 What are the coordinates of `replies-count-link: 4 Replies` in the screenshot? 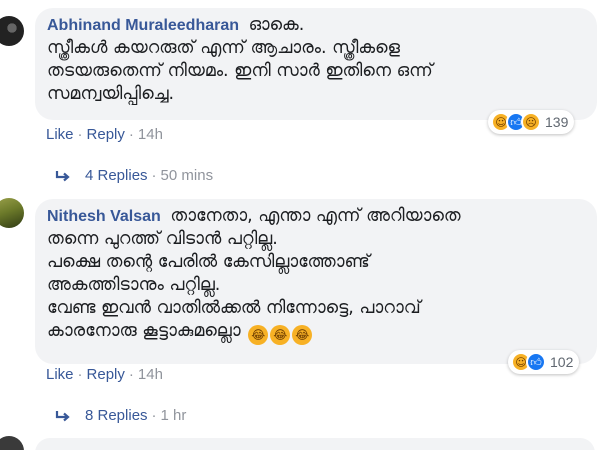 It's located at (116, 175).